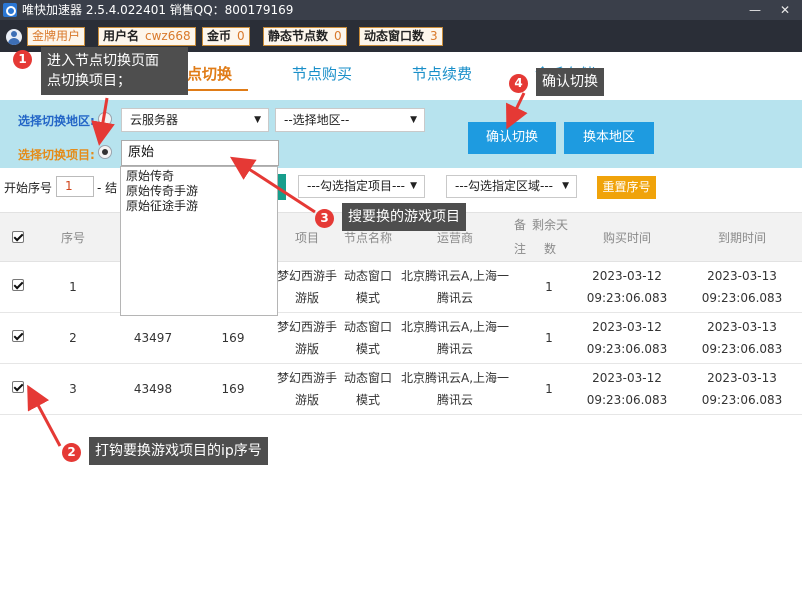  I want to click on region-select: --选择地区-- ▼, so click(350, 120).